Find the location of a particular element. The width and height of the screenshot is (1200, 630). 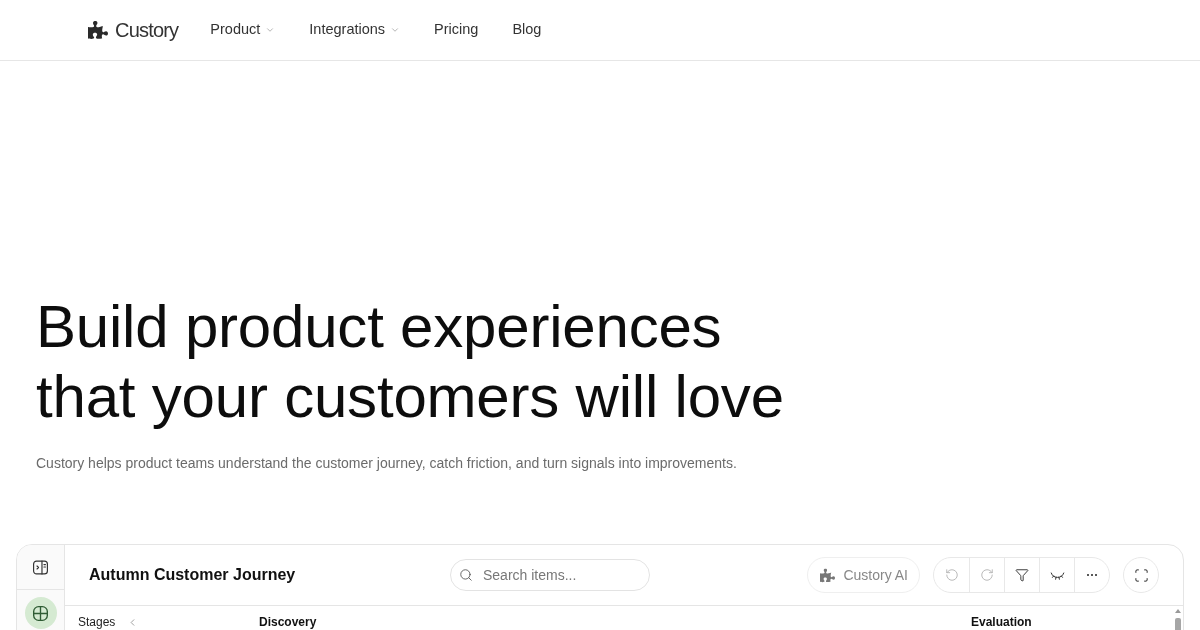

puzzle-logo-icon is located at coordinates (98, 30).